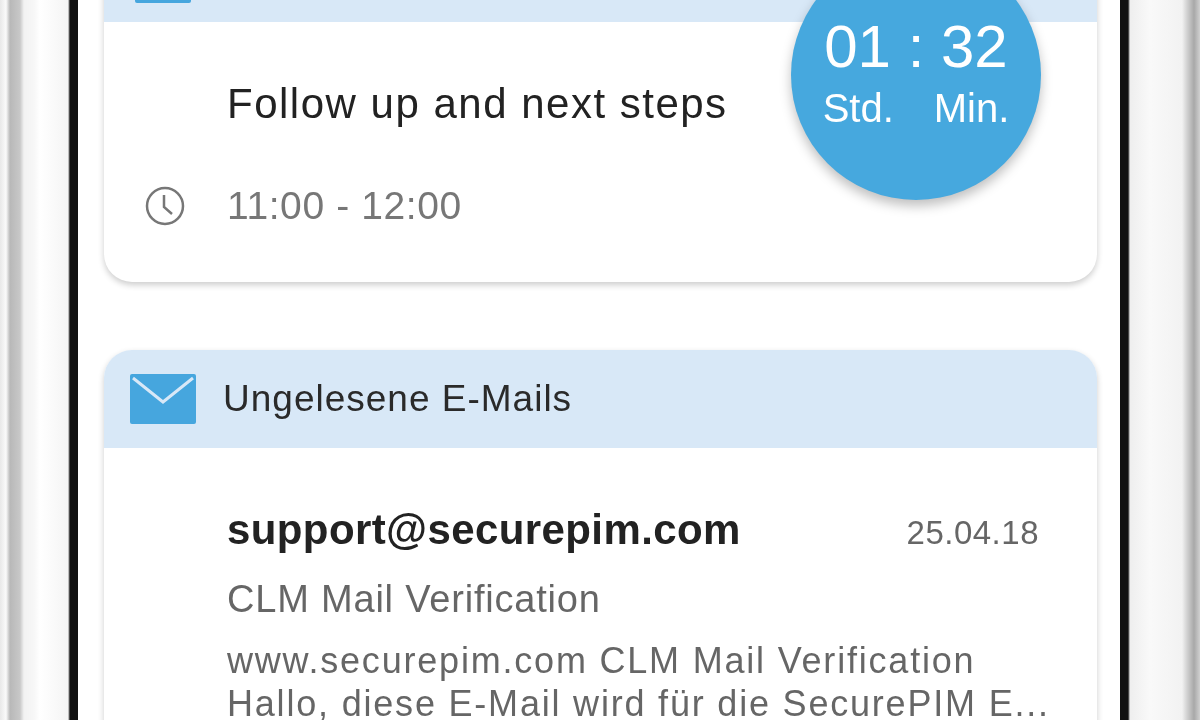 The height and width of the screenshot is (720, 1200). I want to click on email-sender: support@securepim.com, so click(484, 530).